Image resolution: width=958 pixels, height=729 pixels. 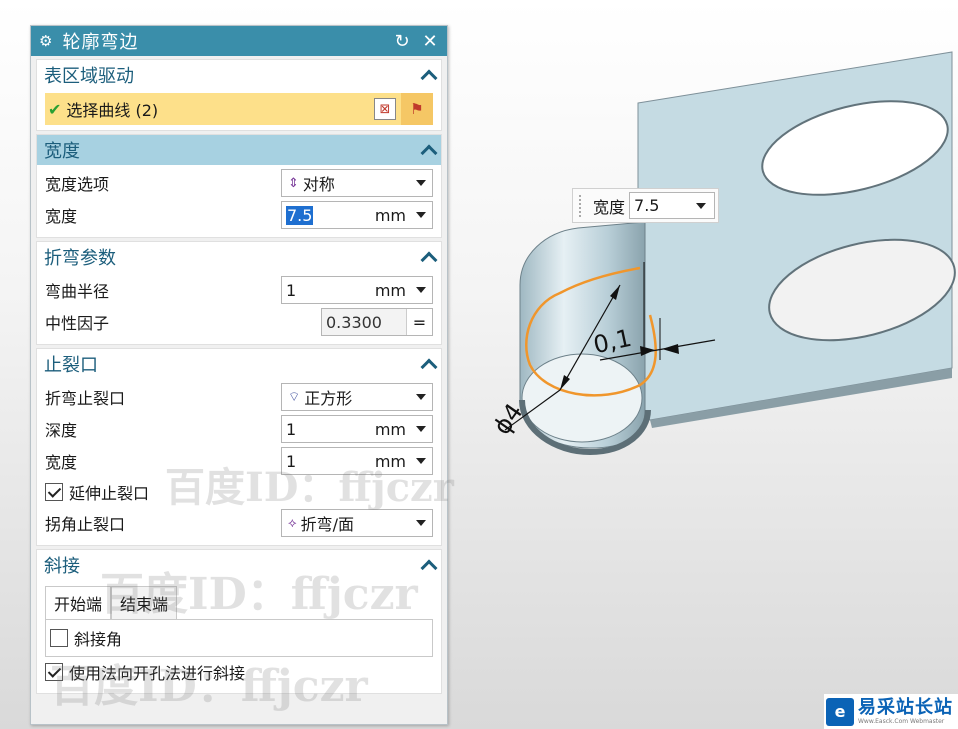 What do you see at coordinates (292, 523) in the screenshot?
I see `corner-relief-icon: ⟡` at bounding box center [292, 523].